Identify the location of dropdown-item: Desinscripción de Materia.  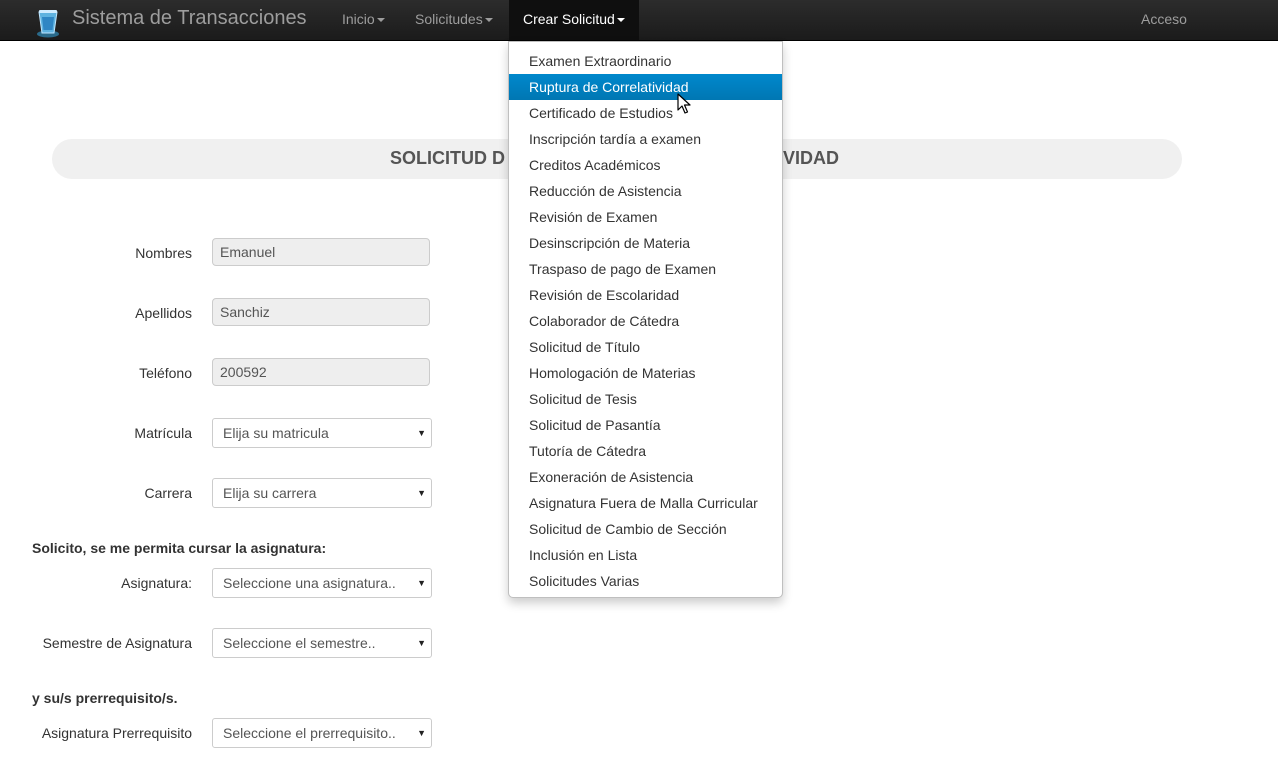
(645, 243).